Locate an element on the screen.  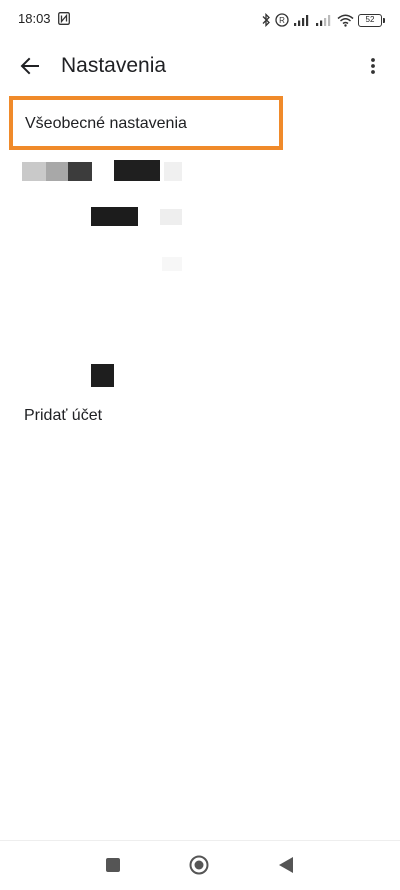
arrow-left-icon is located at coordinates (29, 66).